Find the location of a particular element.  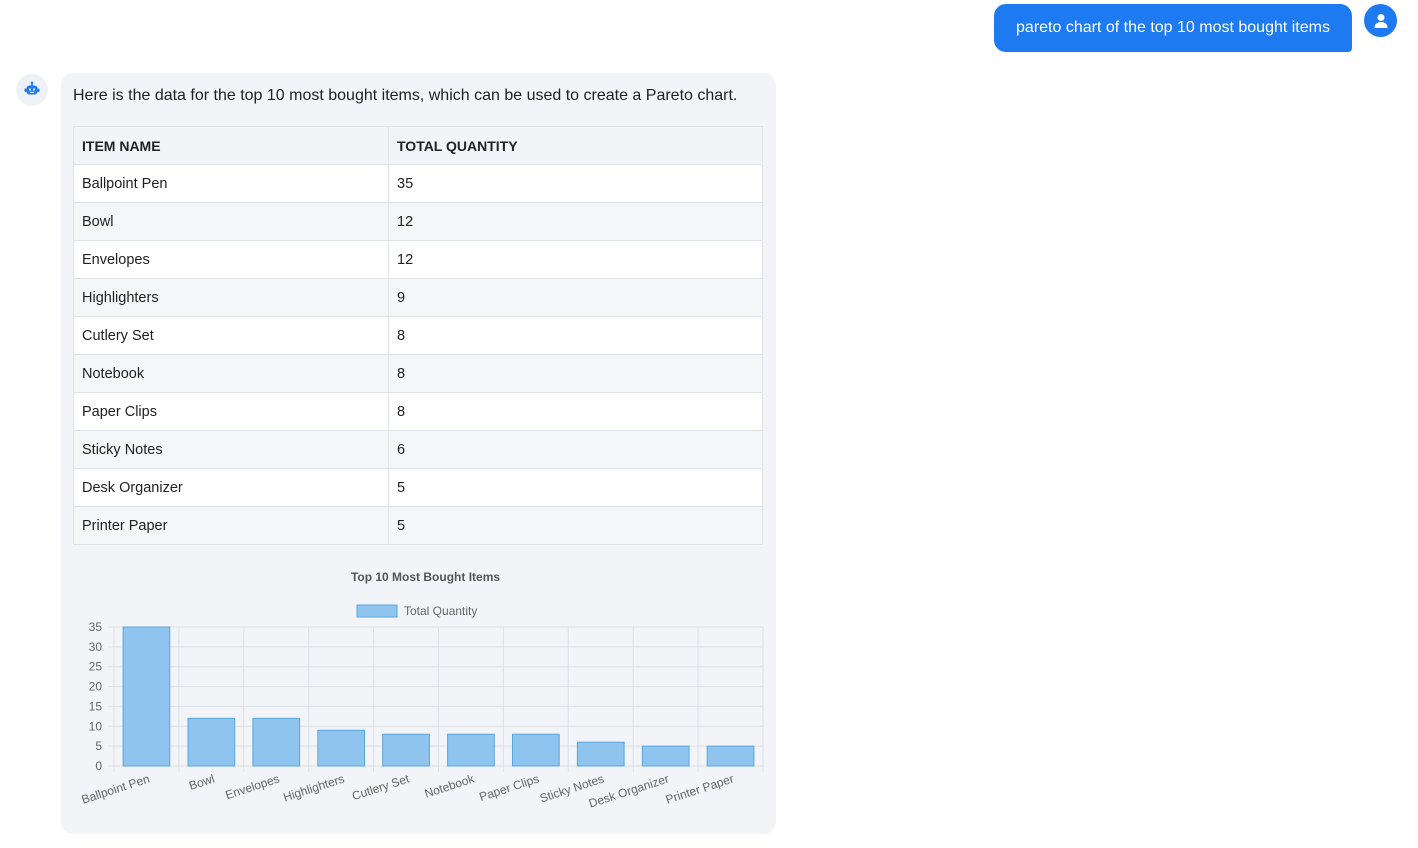

y-tick-label: 0 is located at coordinates (98, 766).